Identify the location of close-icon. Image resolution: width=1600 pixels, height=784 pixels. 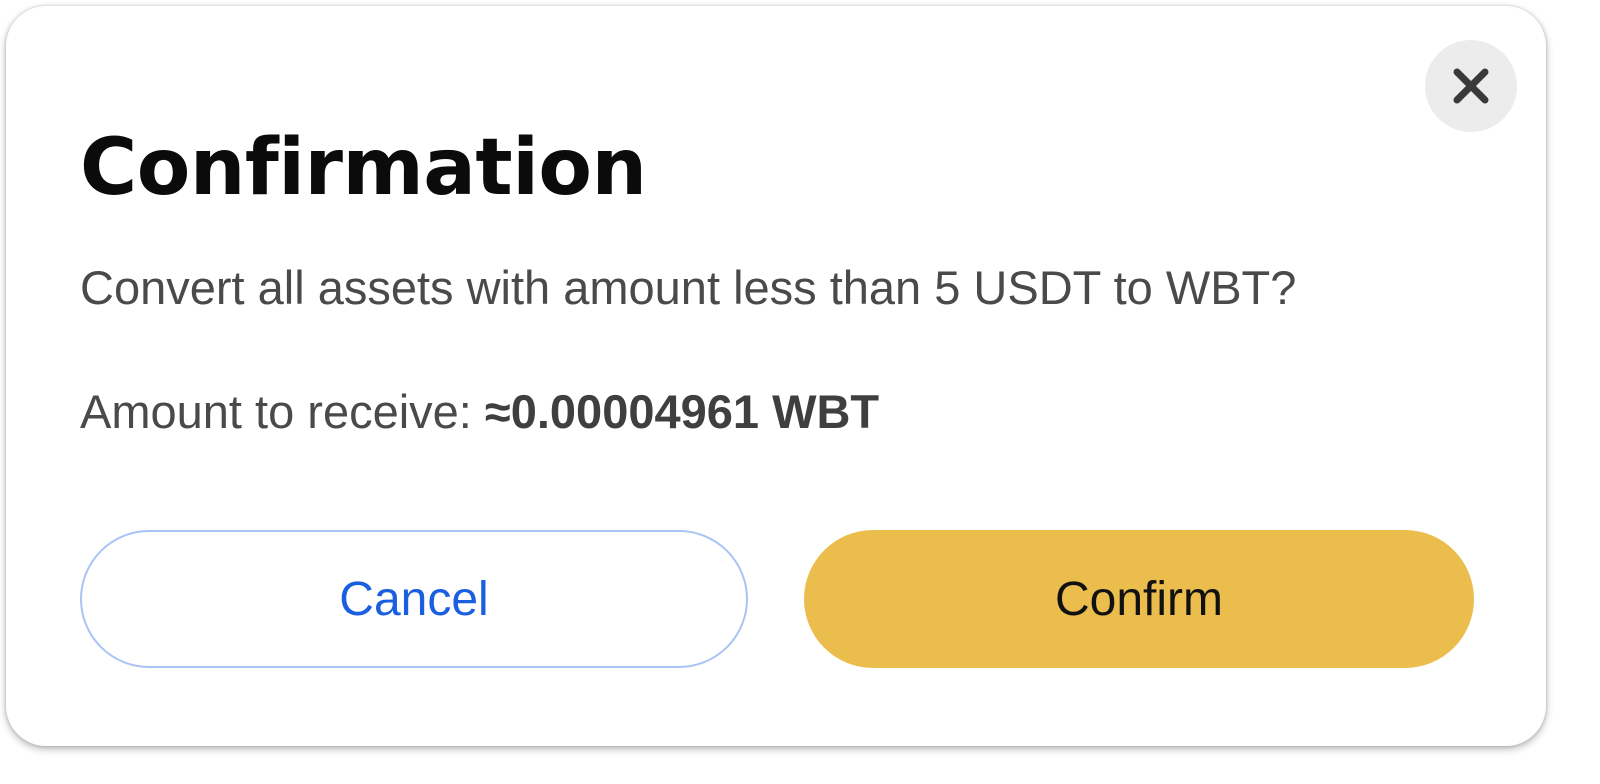
(1471, 86).